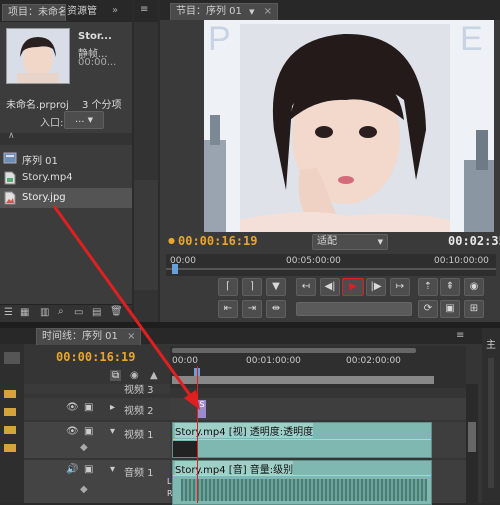 The image size is (500, 505). What do you see at coordinates (134, 375) in the screenshot?
I see `marker-icon: ◉` at bounding box center [134, 375].